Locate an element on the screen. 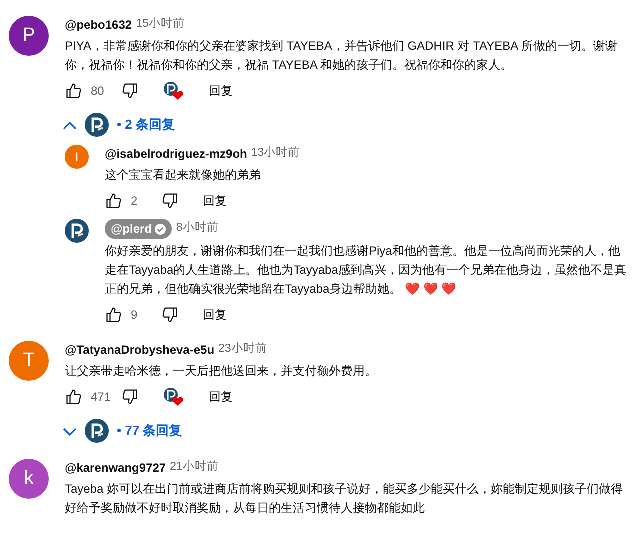  author-name: @karenwang9727 is located at coordinates (115, 468).